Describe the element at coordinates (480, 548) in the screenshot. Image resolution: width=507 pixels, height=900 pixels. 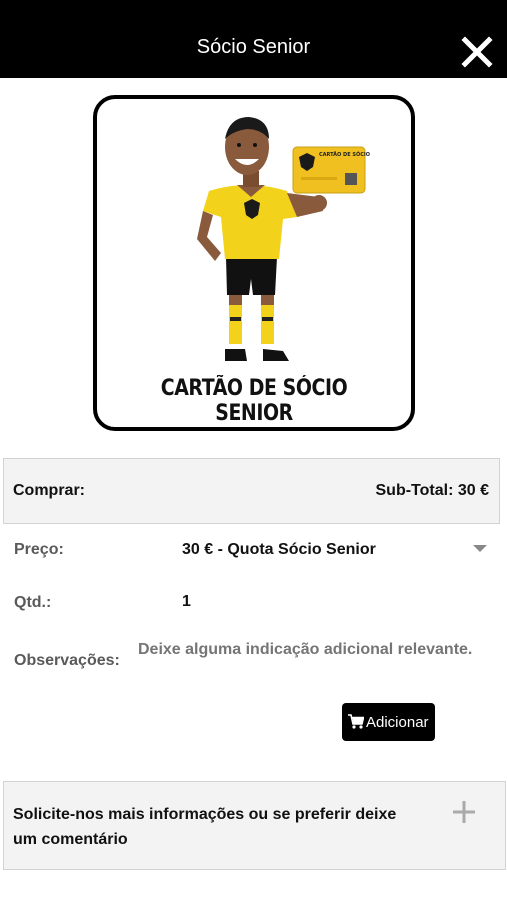
I see `chevron-down-icon` at that location.